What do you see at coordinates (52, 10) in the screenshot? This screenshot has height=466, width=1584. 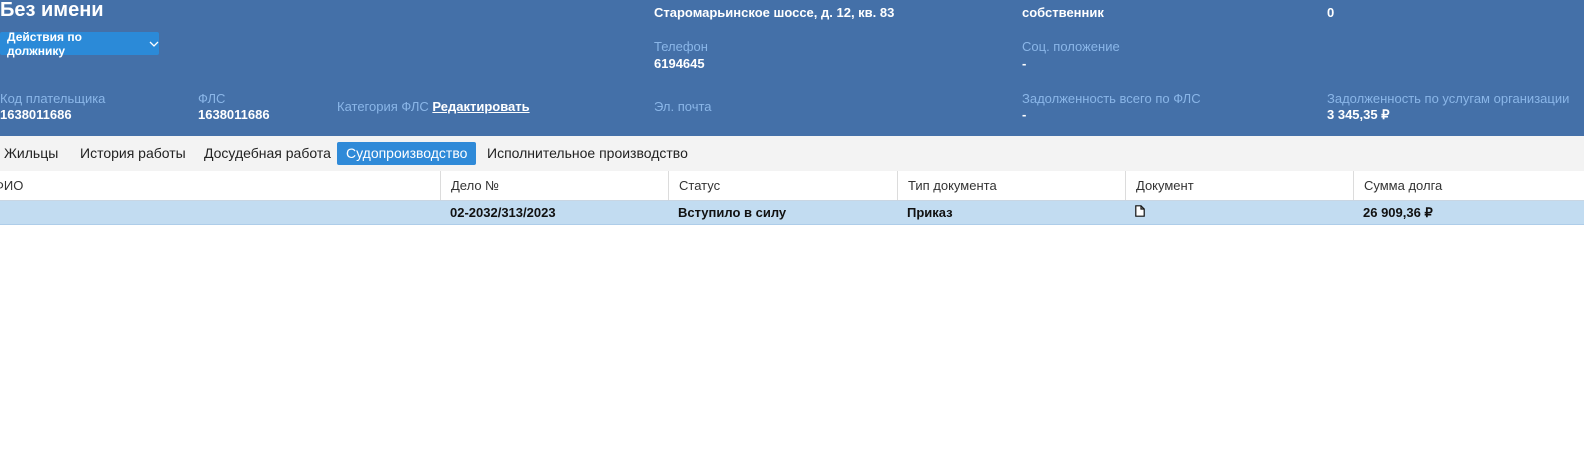 I see `page-title: Без имени` at bounding box center [52, 10].